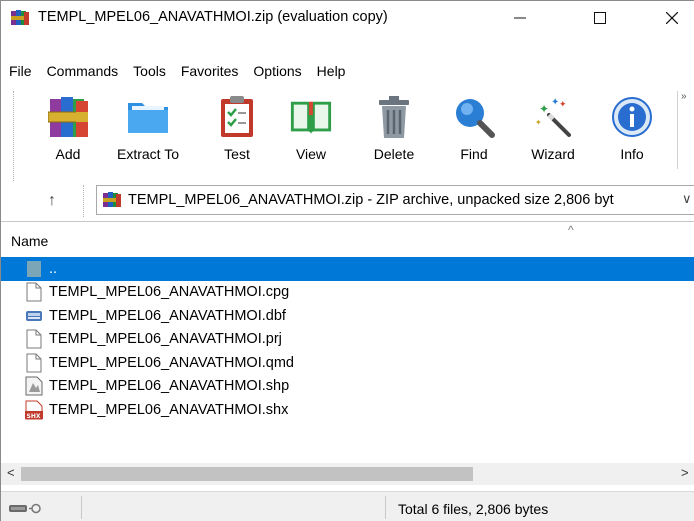 The image size is (694, 521). What do you see at coordinates (571, 230) in the screenshot?
I see `sort-ascending-icon: ^` at bounding box center [571, 230].